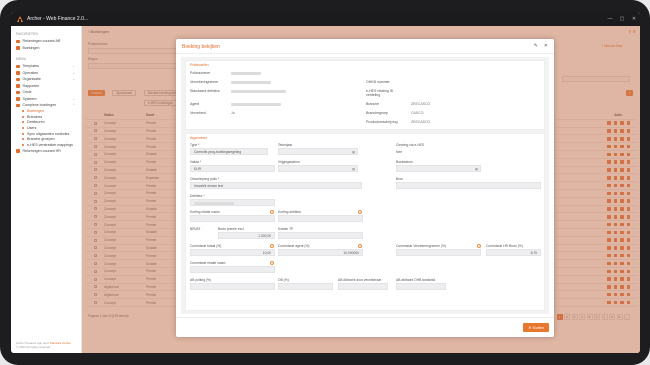  I want to click on tekenjaar-field: ▦, so click(318, 151).